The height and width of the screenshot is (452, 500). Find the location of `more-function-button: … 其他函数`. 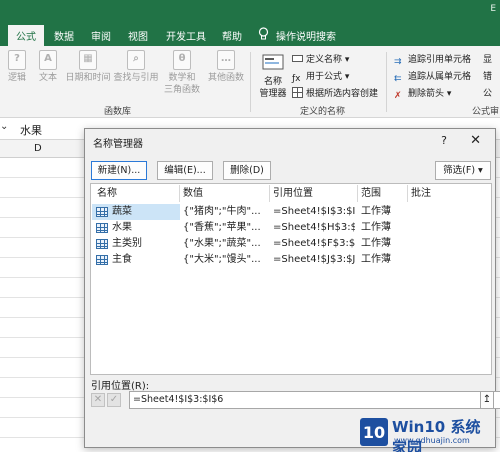

more-function-button: … 其他函数 is located at coordinates (226, 67).